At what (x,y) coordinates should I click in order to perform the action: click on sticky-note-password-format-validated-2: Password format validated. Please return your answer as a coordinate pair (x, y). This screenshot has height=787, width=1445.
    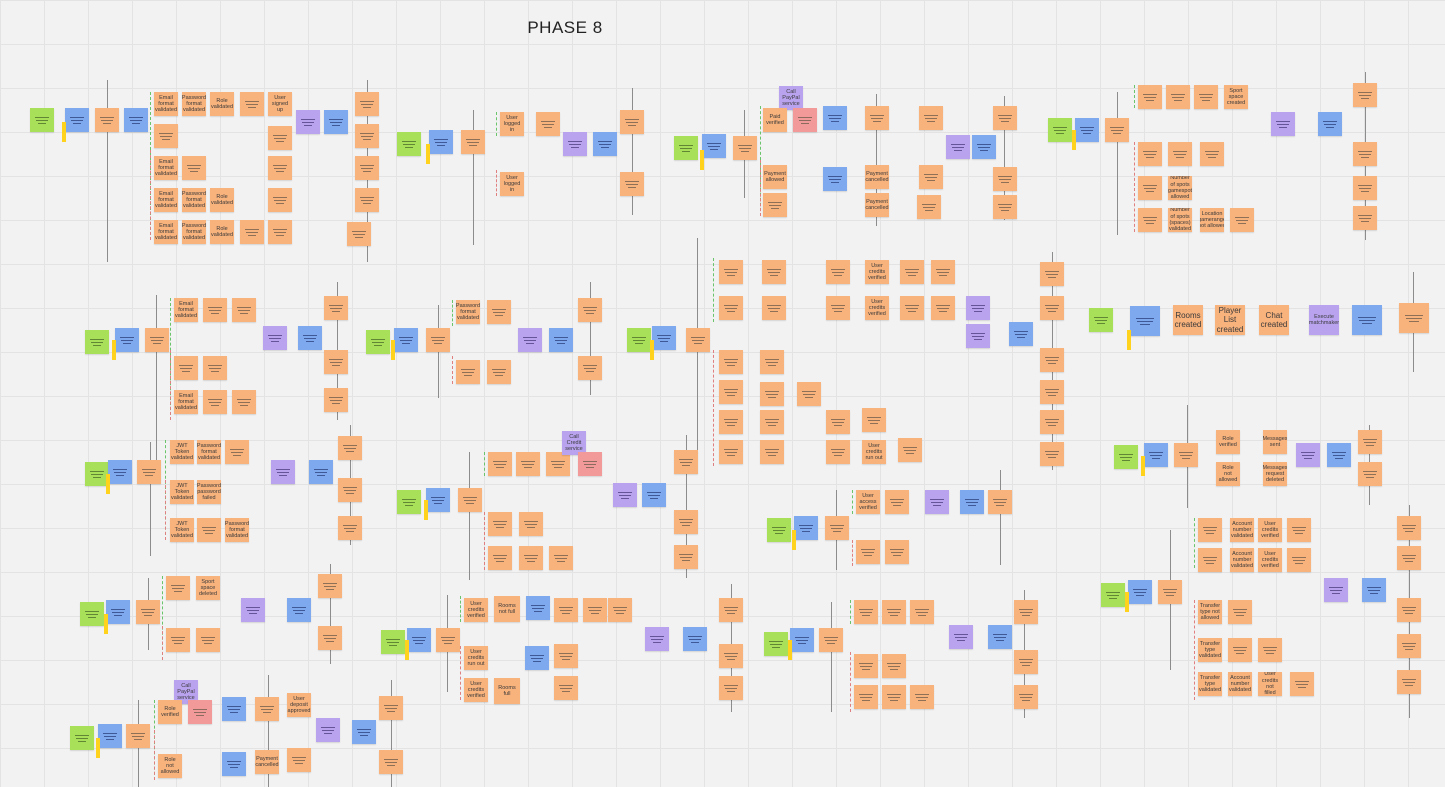
    Looking at the image, I should click on (209, 452).